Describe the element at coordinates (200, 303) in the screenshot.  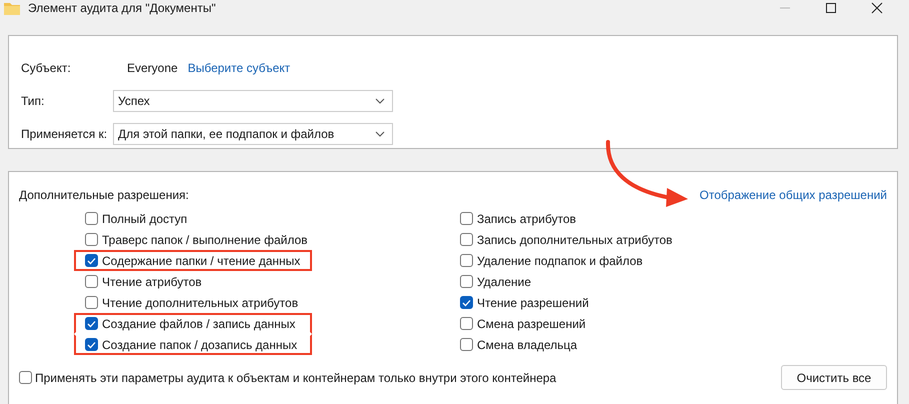
I see `checkbox-label: Чтение дополнительных атрибутов` at that location.